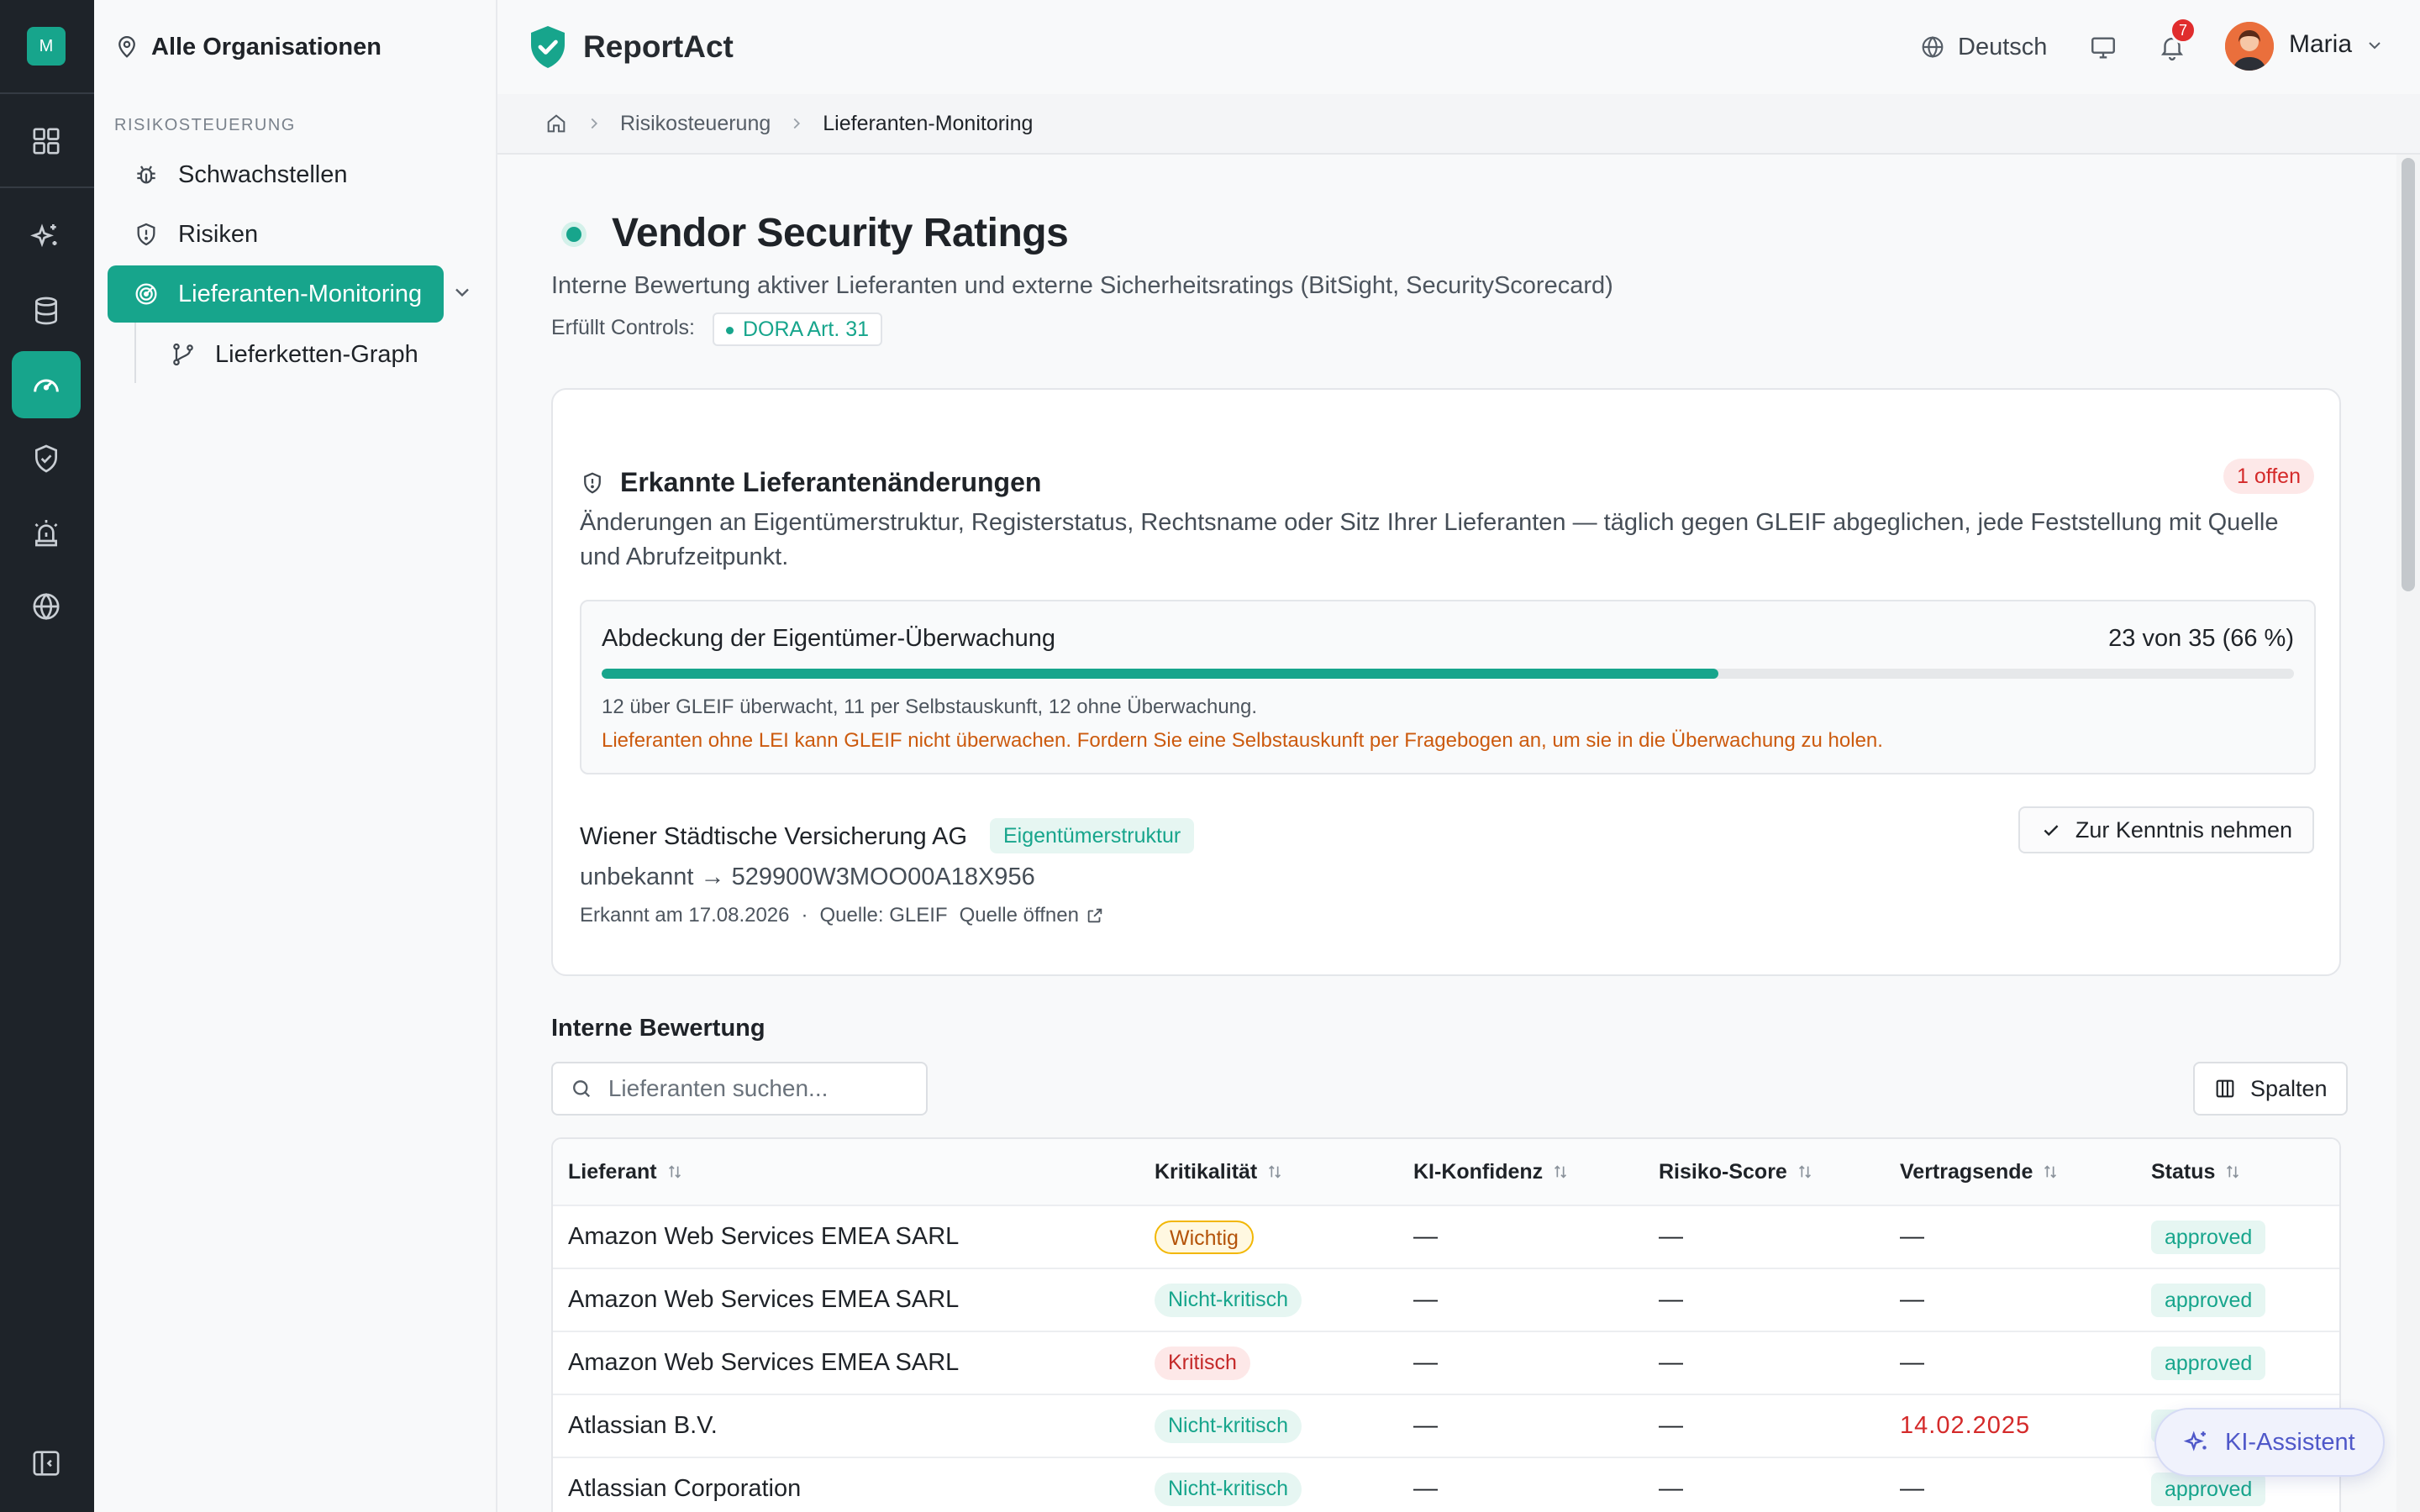  I want to click on notification-badge: 7, so click(2183, 30).